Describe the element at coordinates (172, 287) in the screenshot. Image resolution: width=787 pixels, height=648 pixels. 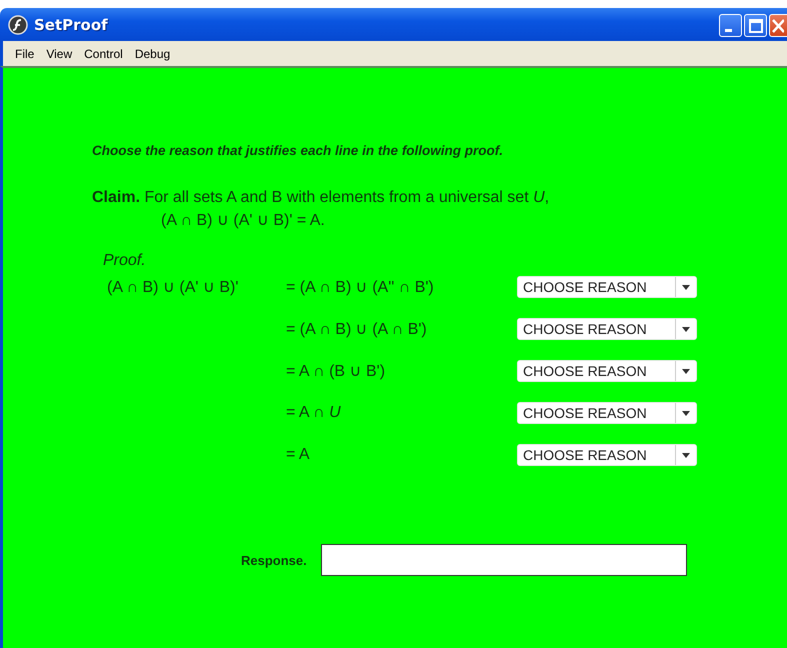
I see `proof-expression: (A ∩ B) ∪ (A' ∪ B)'` at that location.